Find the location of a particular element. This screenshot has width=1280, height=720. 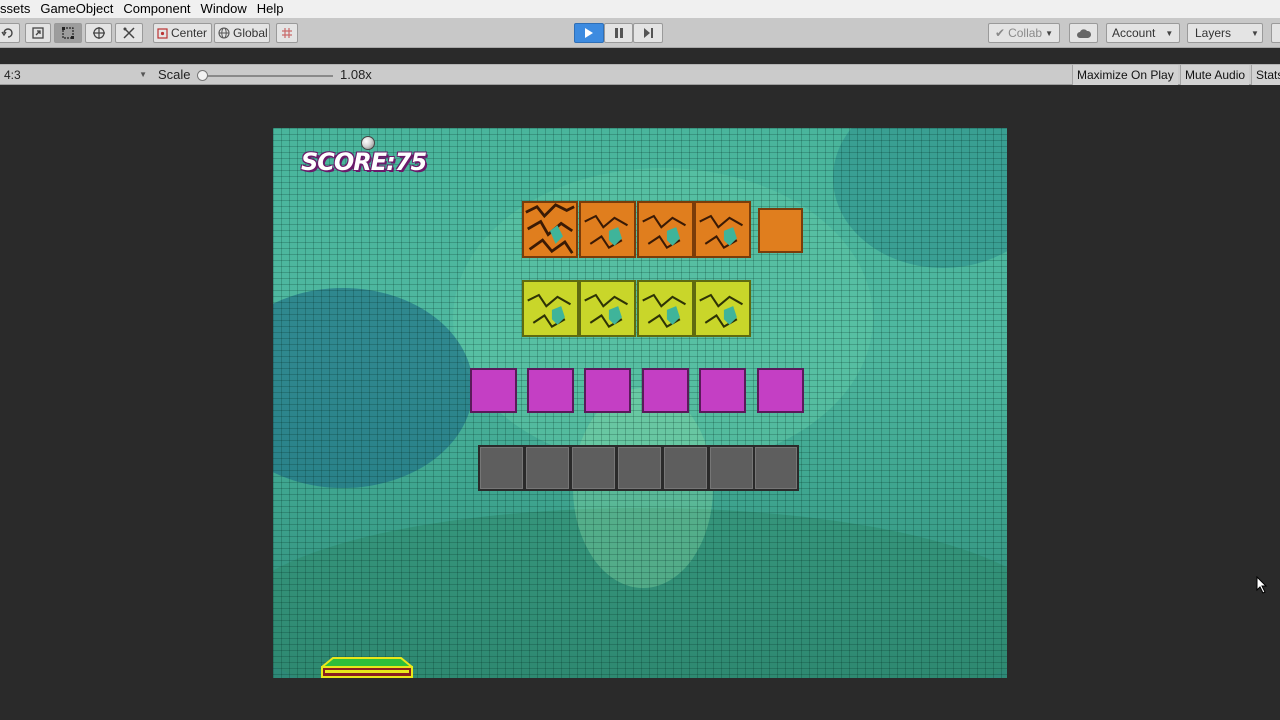

custom-tool-icon is located at coordinates (129, 33).